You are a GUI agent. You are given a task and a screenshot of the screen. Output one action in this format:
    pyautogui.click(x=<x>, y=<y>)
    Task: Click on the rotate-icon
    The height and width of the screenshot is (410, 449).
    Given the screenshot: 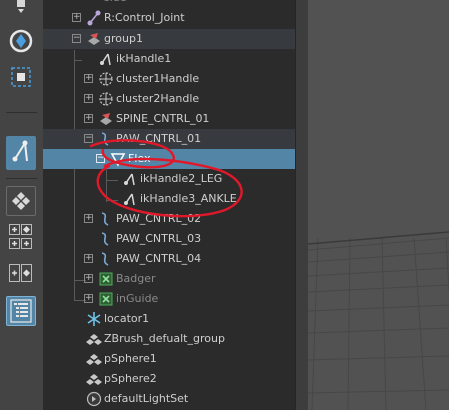 What is the action you would take?
    pyautogui.click(x=21, y=41)
    